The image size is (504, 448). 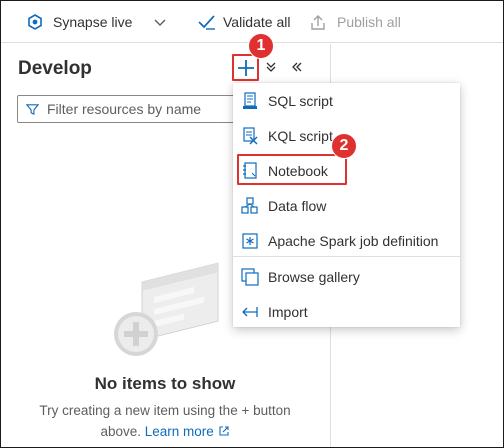 What do you see at coordinates (257, 22) in the screenshot?
I see `validate-all-label: Validate all` at bounding box center [257, 22].